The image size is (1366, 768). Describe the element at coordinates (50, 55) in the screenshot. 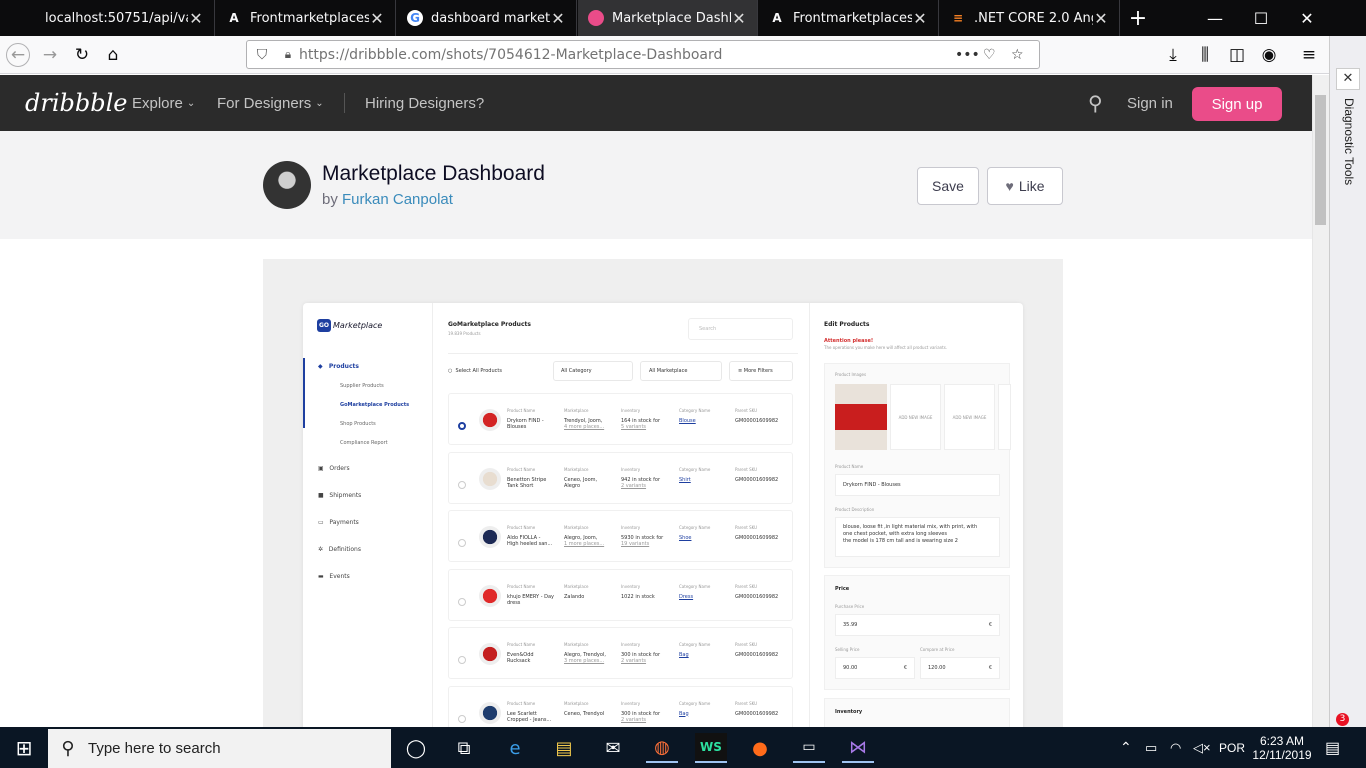

I see `forward-icon: →` at that location.